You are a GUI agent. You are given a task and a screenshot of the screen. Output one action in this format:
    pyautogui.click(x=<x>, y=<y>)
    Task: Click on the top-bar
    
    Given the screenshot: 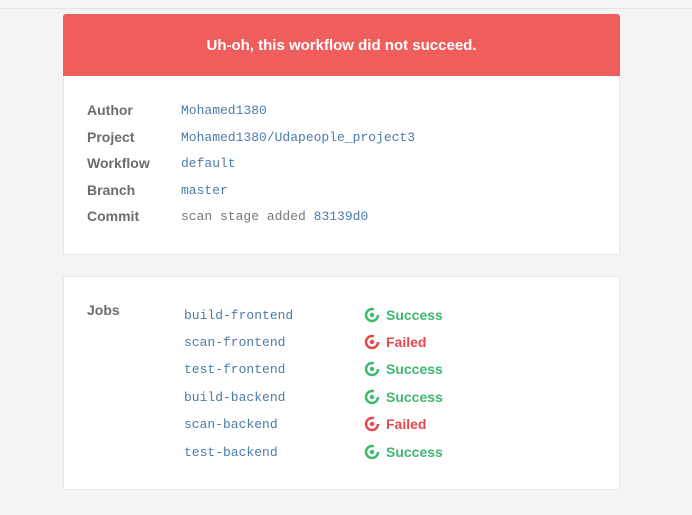 What is the action you would take?
    pyautogui.click(x=346, y=4)
    